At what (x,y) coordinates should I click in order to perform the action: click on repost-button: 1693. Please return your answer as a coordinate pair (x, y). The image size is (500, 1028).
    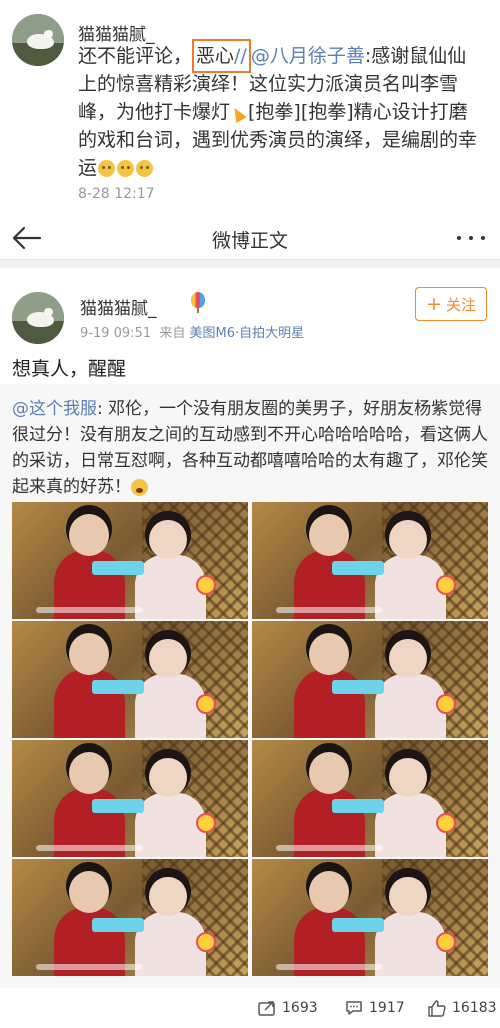
    Looking at the image, I should click on (288, 1008).